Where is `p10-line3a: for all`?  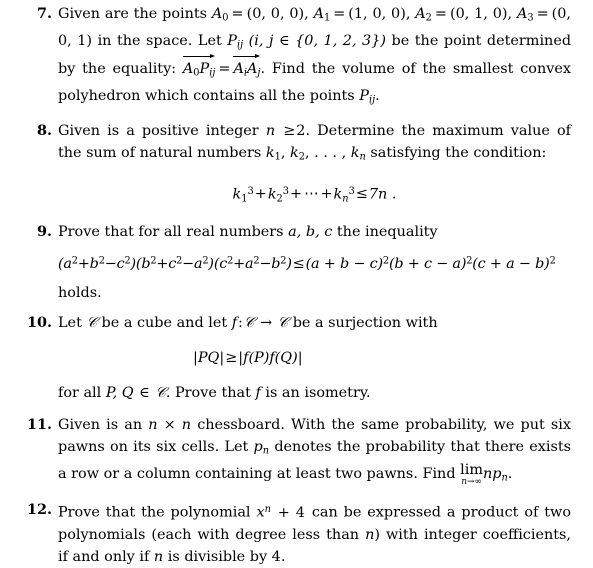 p10-line3a: for all is located at coordinates (80, 392).